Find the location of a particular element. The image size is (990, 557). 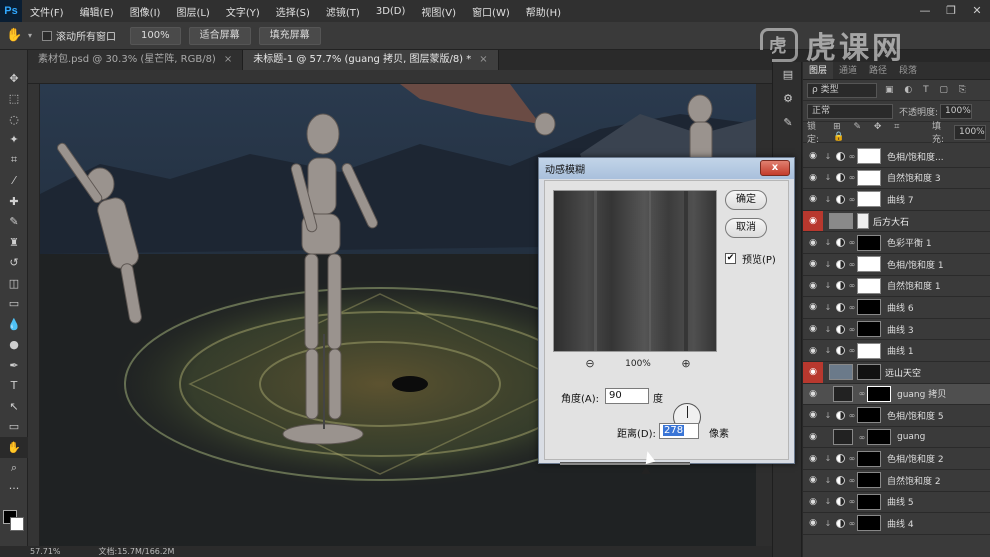

shape-tool-icon: ▭ is located at coordinates (14, 427).